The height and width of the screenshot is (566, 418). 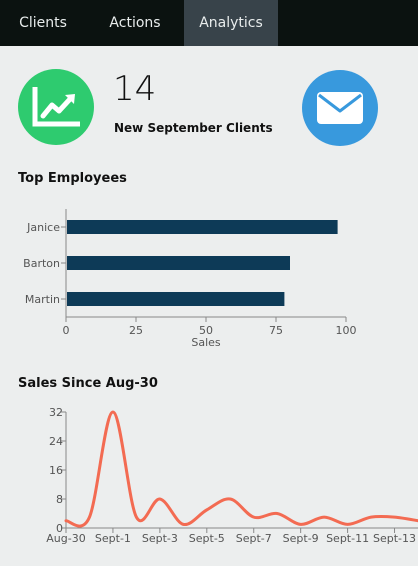 I want to click on line-x-tick-label: Sept-9, so click(x=301, y=538).